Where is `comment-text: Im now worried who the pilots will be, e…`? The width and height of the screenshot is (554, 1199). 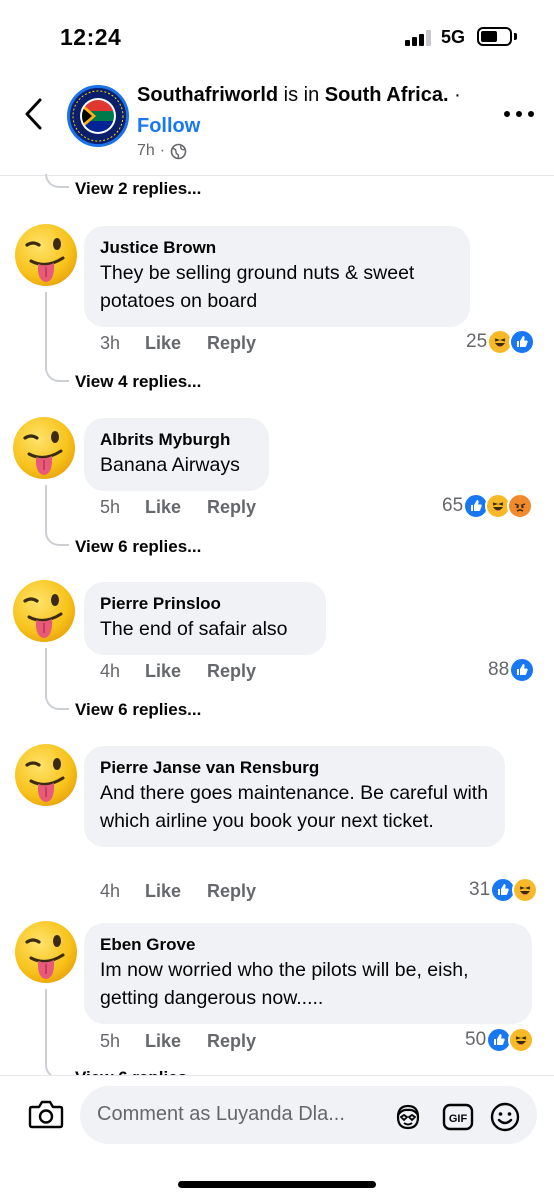
comment-text: Im now worried who the pilots will be, e… is located at coordinates (284, 984).